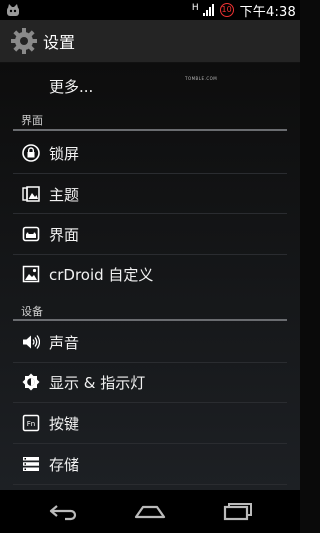  I want to click on status-bar: H 10 下午4:38, so click(150, 10).